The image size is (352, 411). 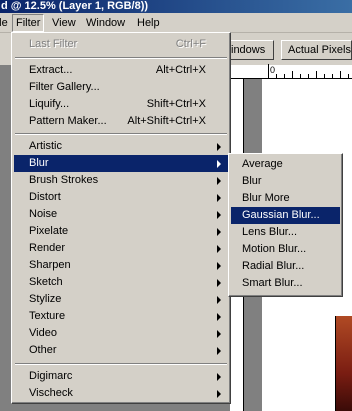 What do you see at coordinates (176, 6) in the screenshot?
I see `window-title-bar: d @ 12.5% (Layer 1, RGB/8))` at bounding box center [176, 6].